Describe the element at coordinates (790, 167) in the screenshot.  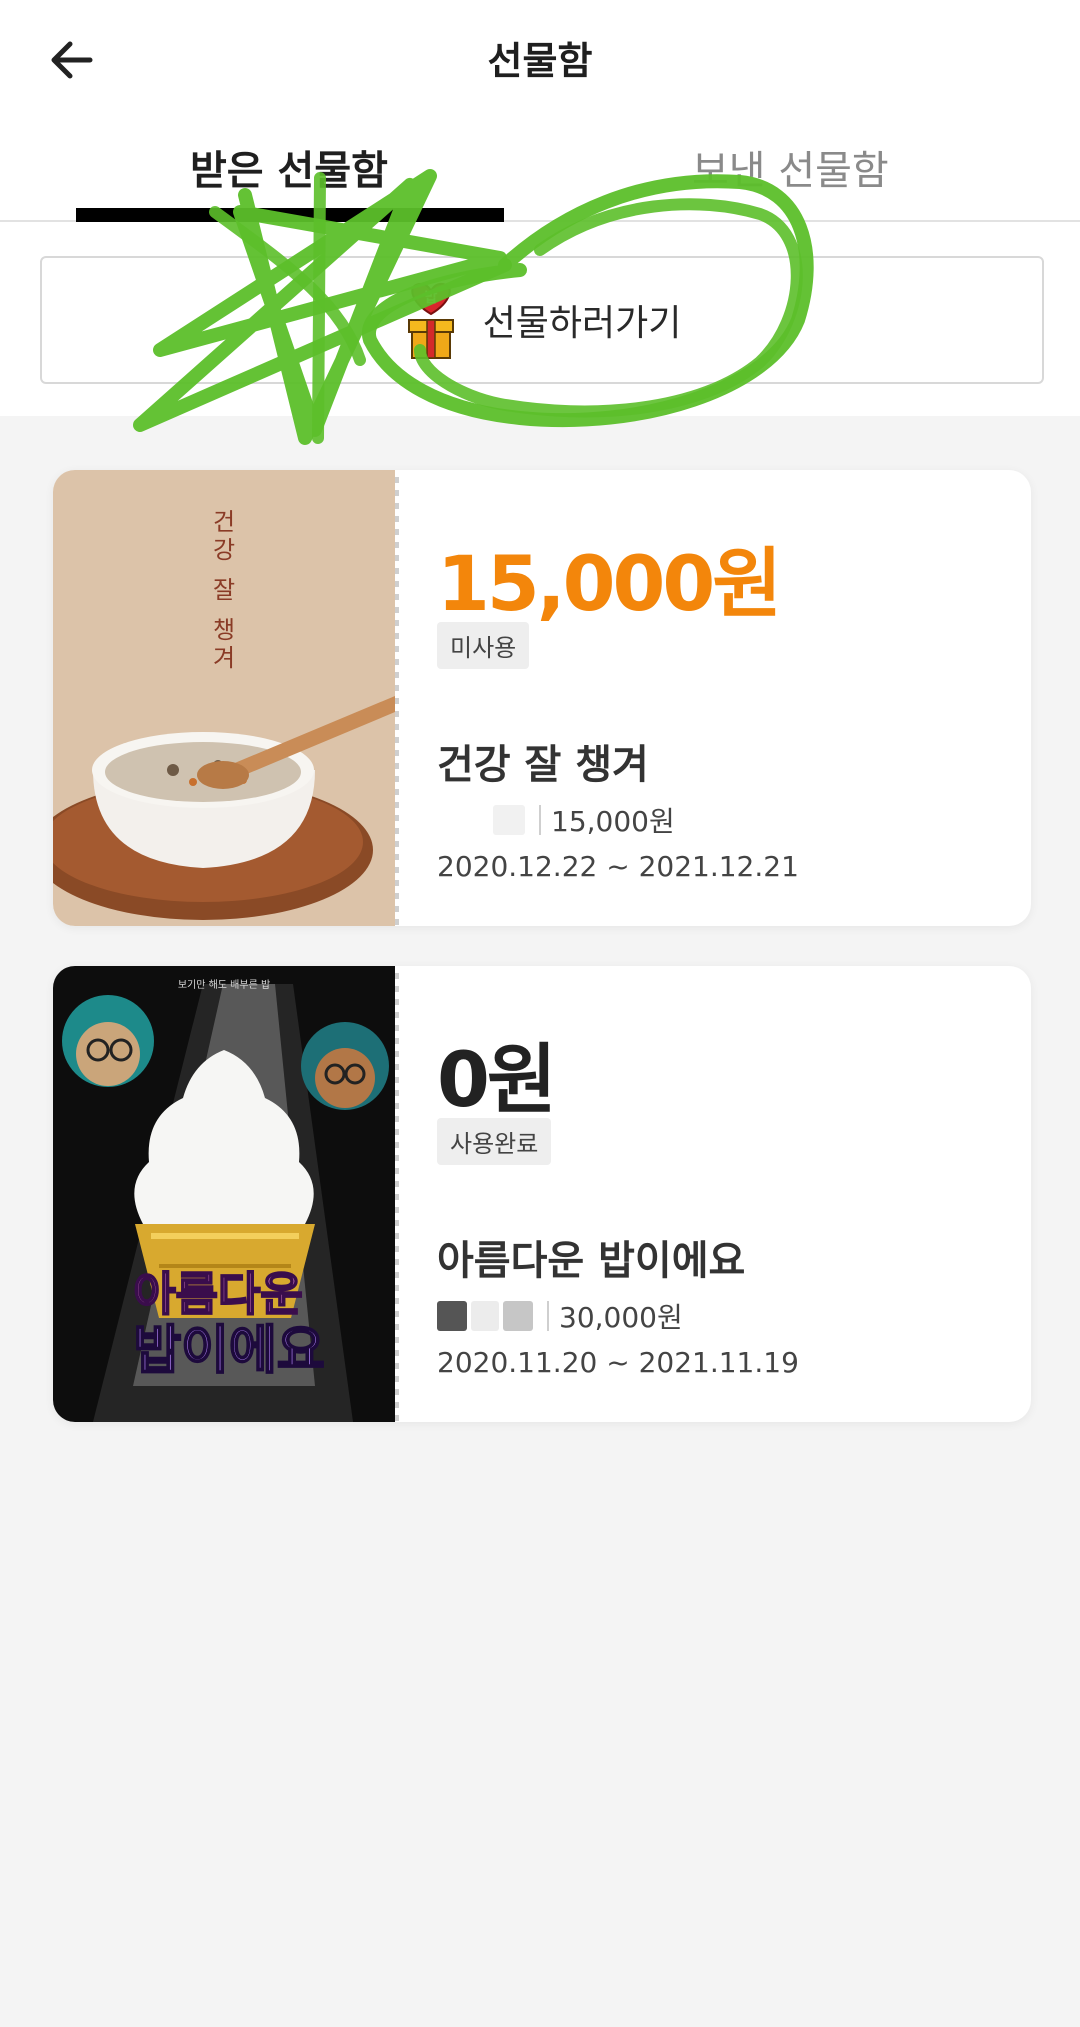
I see `tab-sent-gifts: 보낸 선물함` at that location.